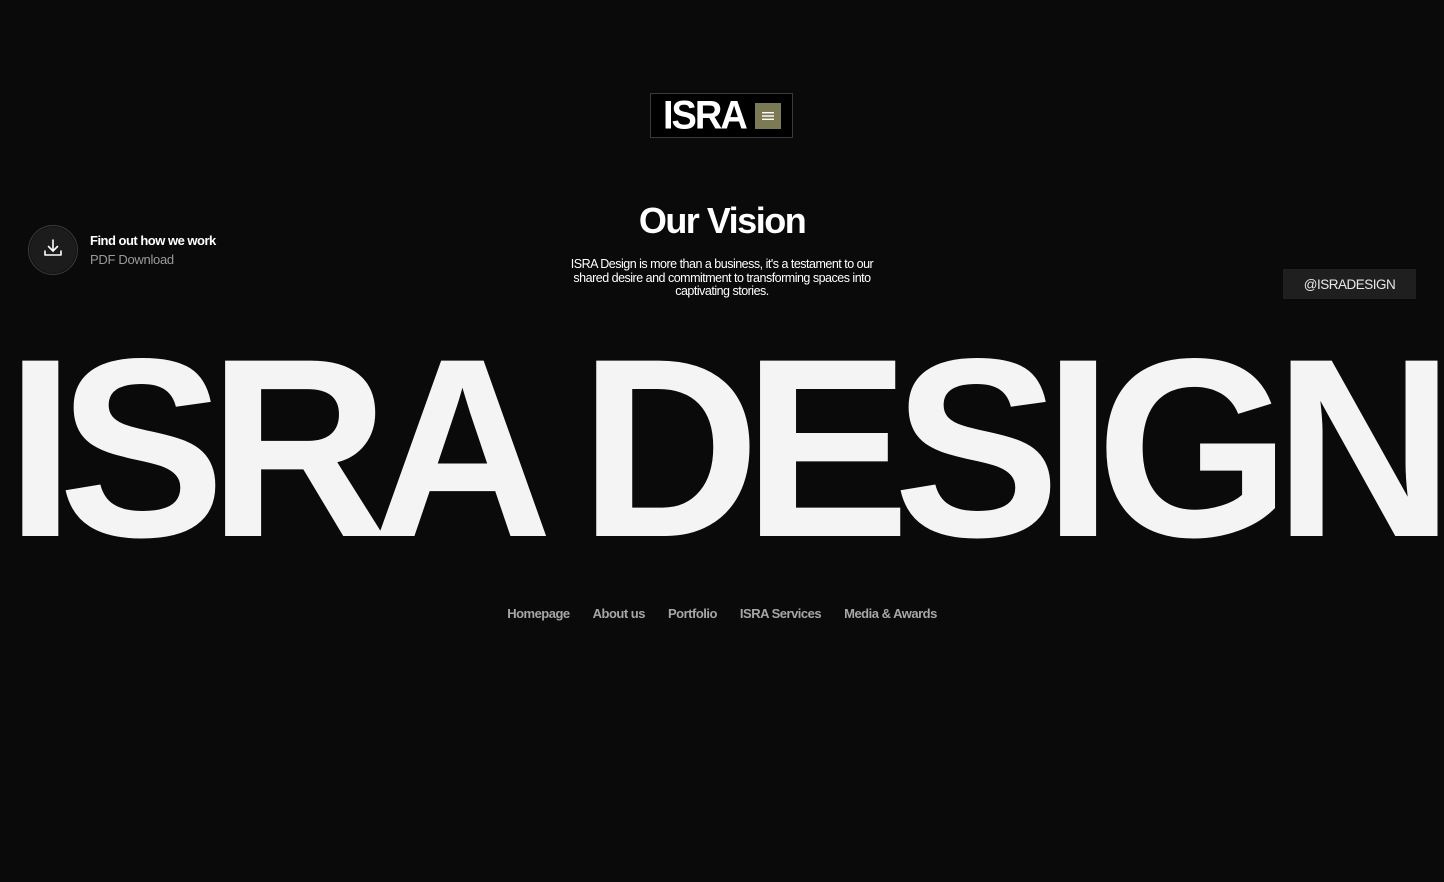  Describe the element at coordinates (781, 613) in the screenshot. I see `nav-item-isra-services: ISRA Services` at that location.